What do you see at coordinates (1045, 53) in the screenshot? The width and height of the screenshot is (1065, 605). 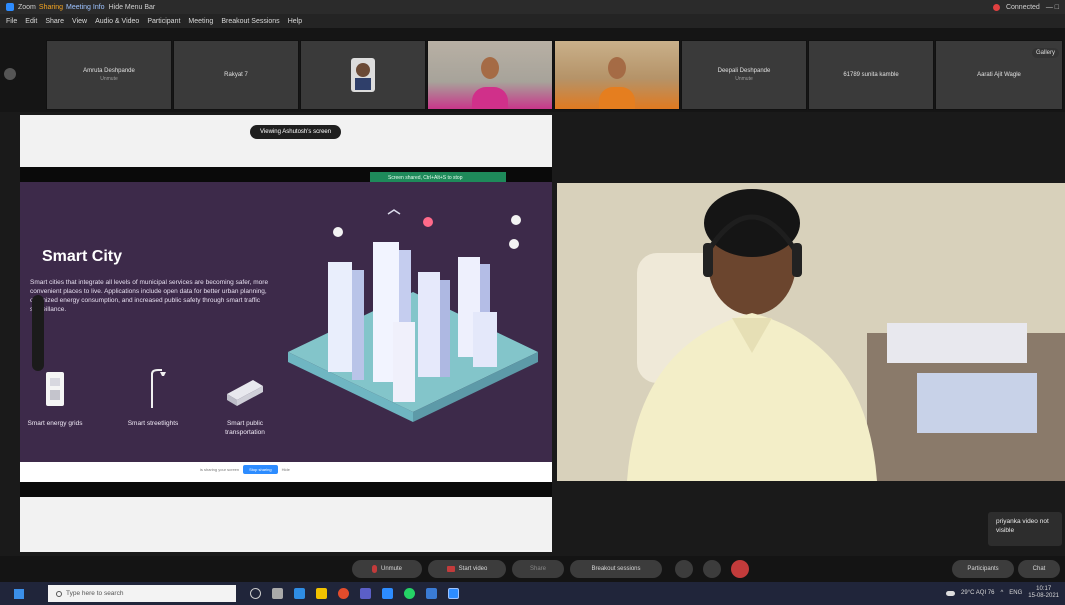 I see `gallery-view-button: Gallery` at bounding box center [1045, 53].